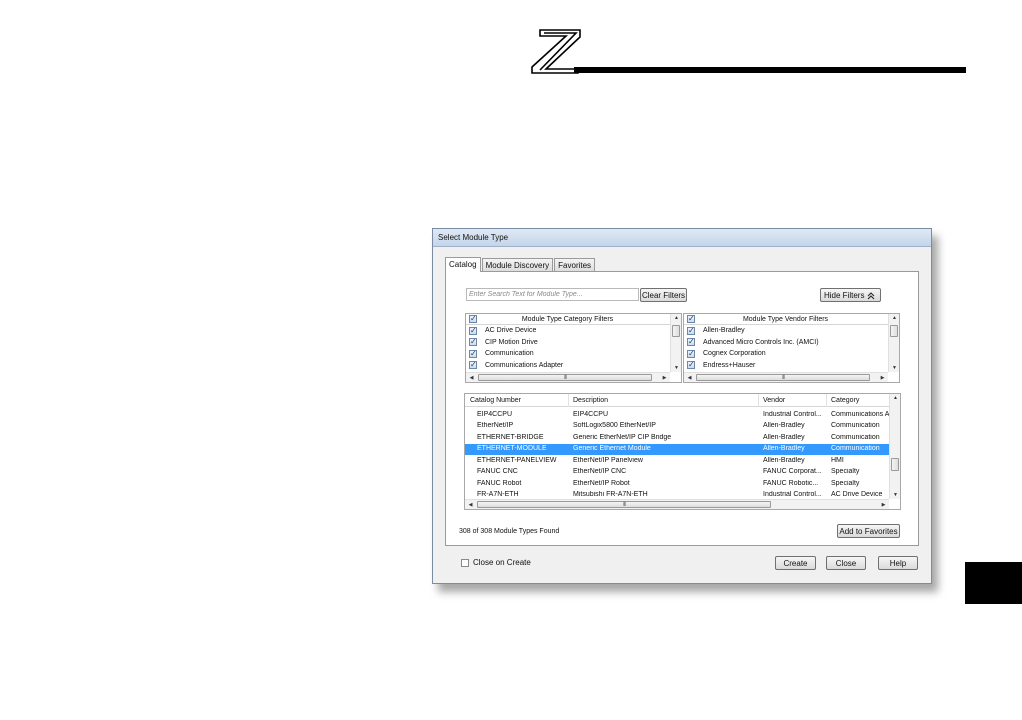 The image size is (1022, 720). Describe the element at coordinates (573, 366) in the screenshot. I see `category-filter-item: Communications Adapter` at that location.